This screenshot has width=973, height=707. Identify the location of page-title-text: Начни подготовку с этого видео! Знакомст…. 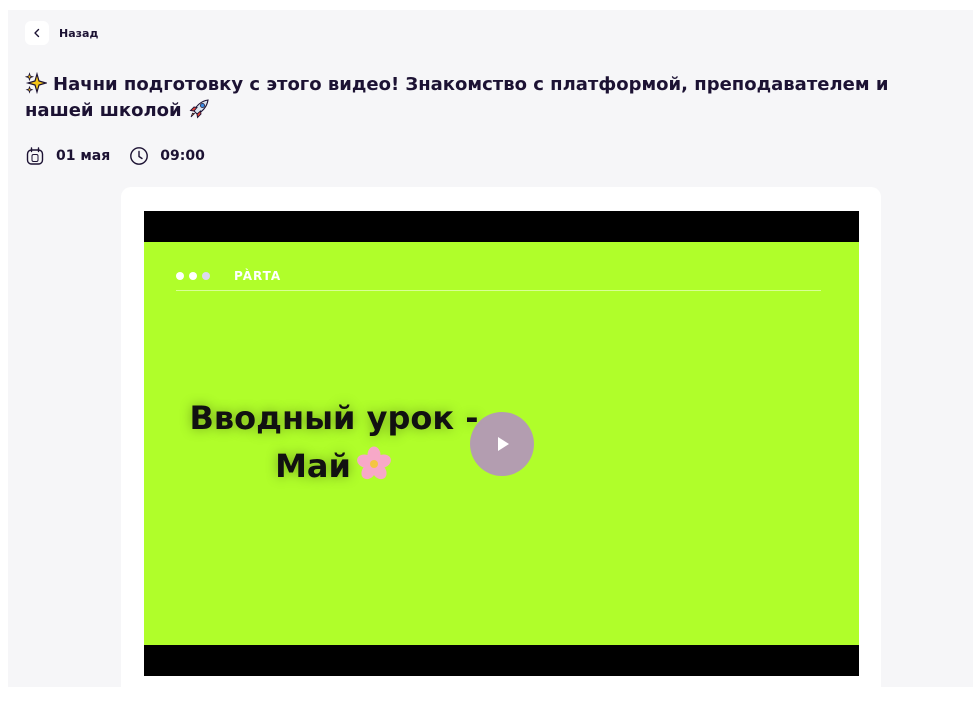
(457, 97).